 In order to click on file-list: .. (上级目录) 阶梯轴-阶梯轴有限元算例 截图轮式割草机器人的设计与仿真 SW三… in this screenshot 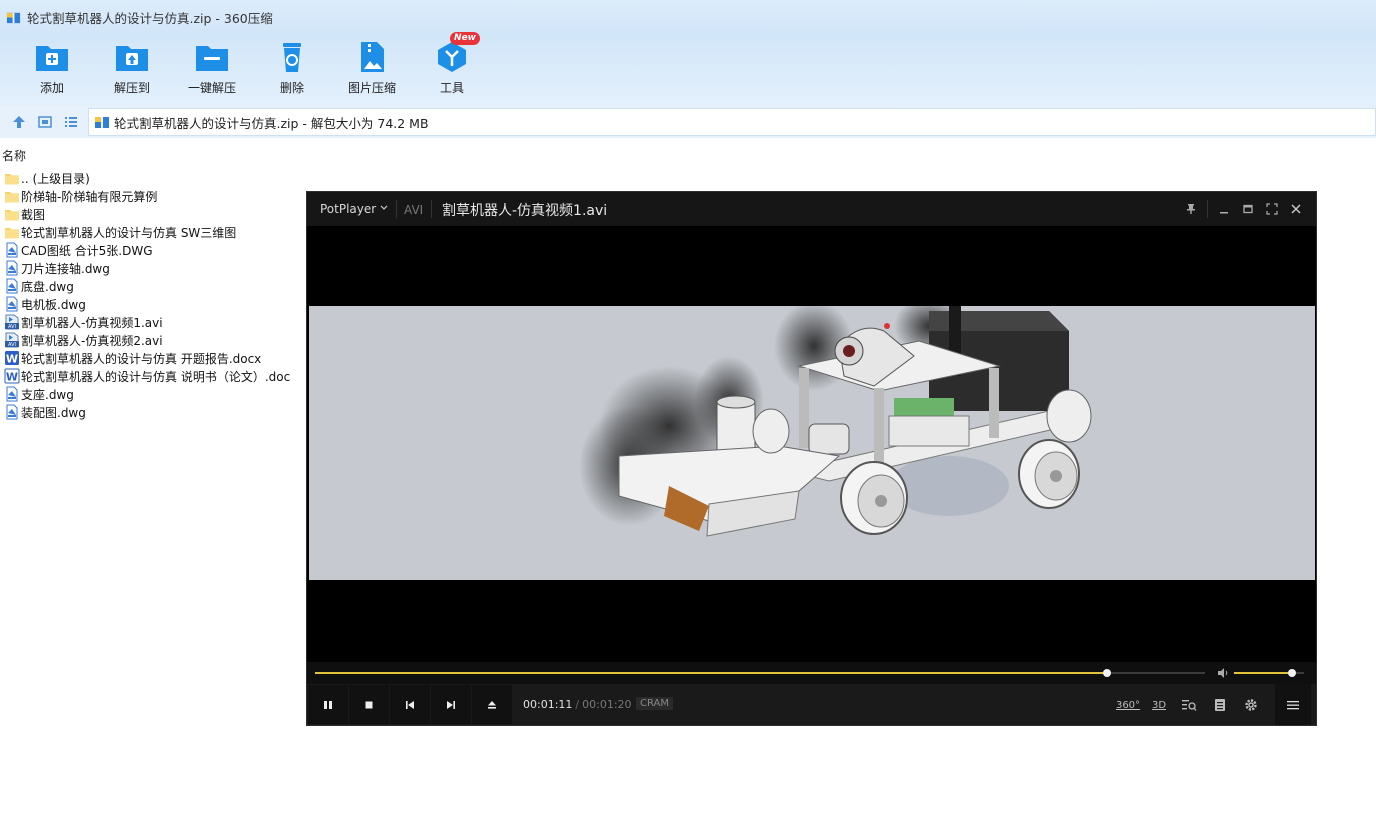, I will do `click(150, 295)`.